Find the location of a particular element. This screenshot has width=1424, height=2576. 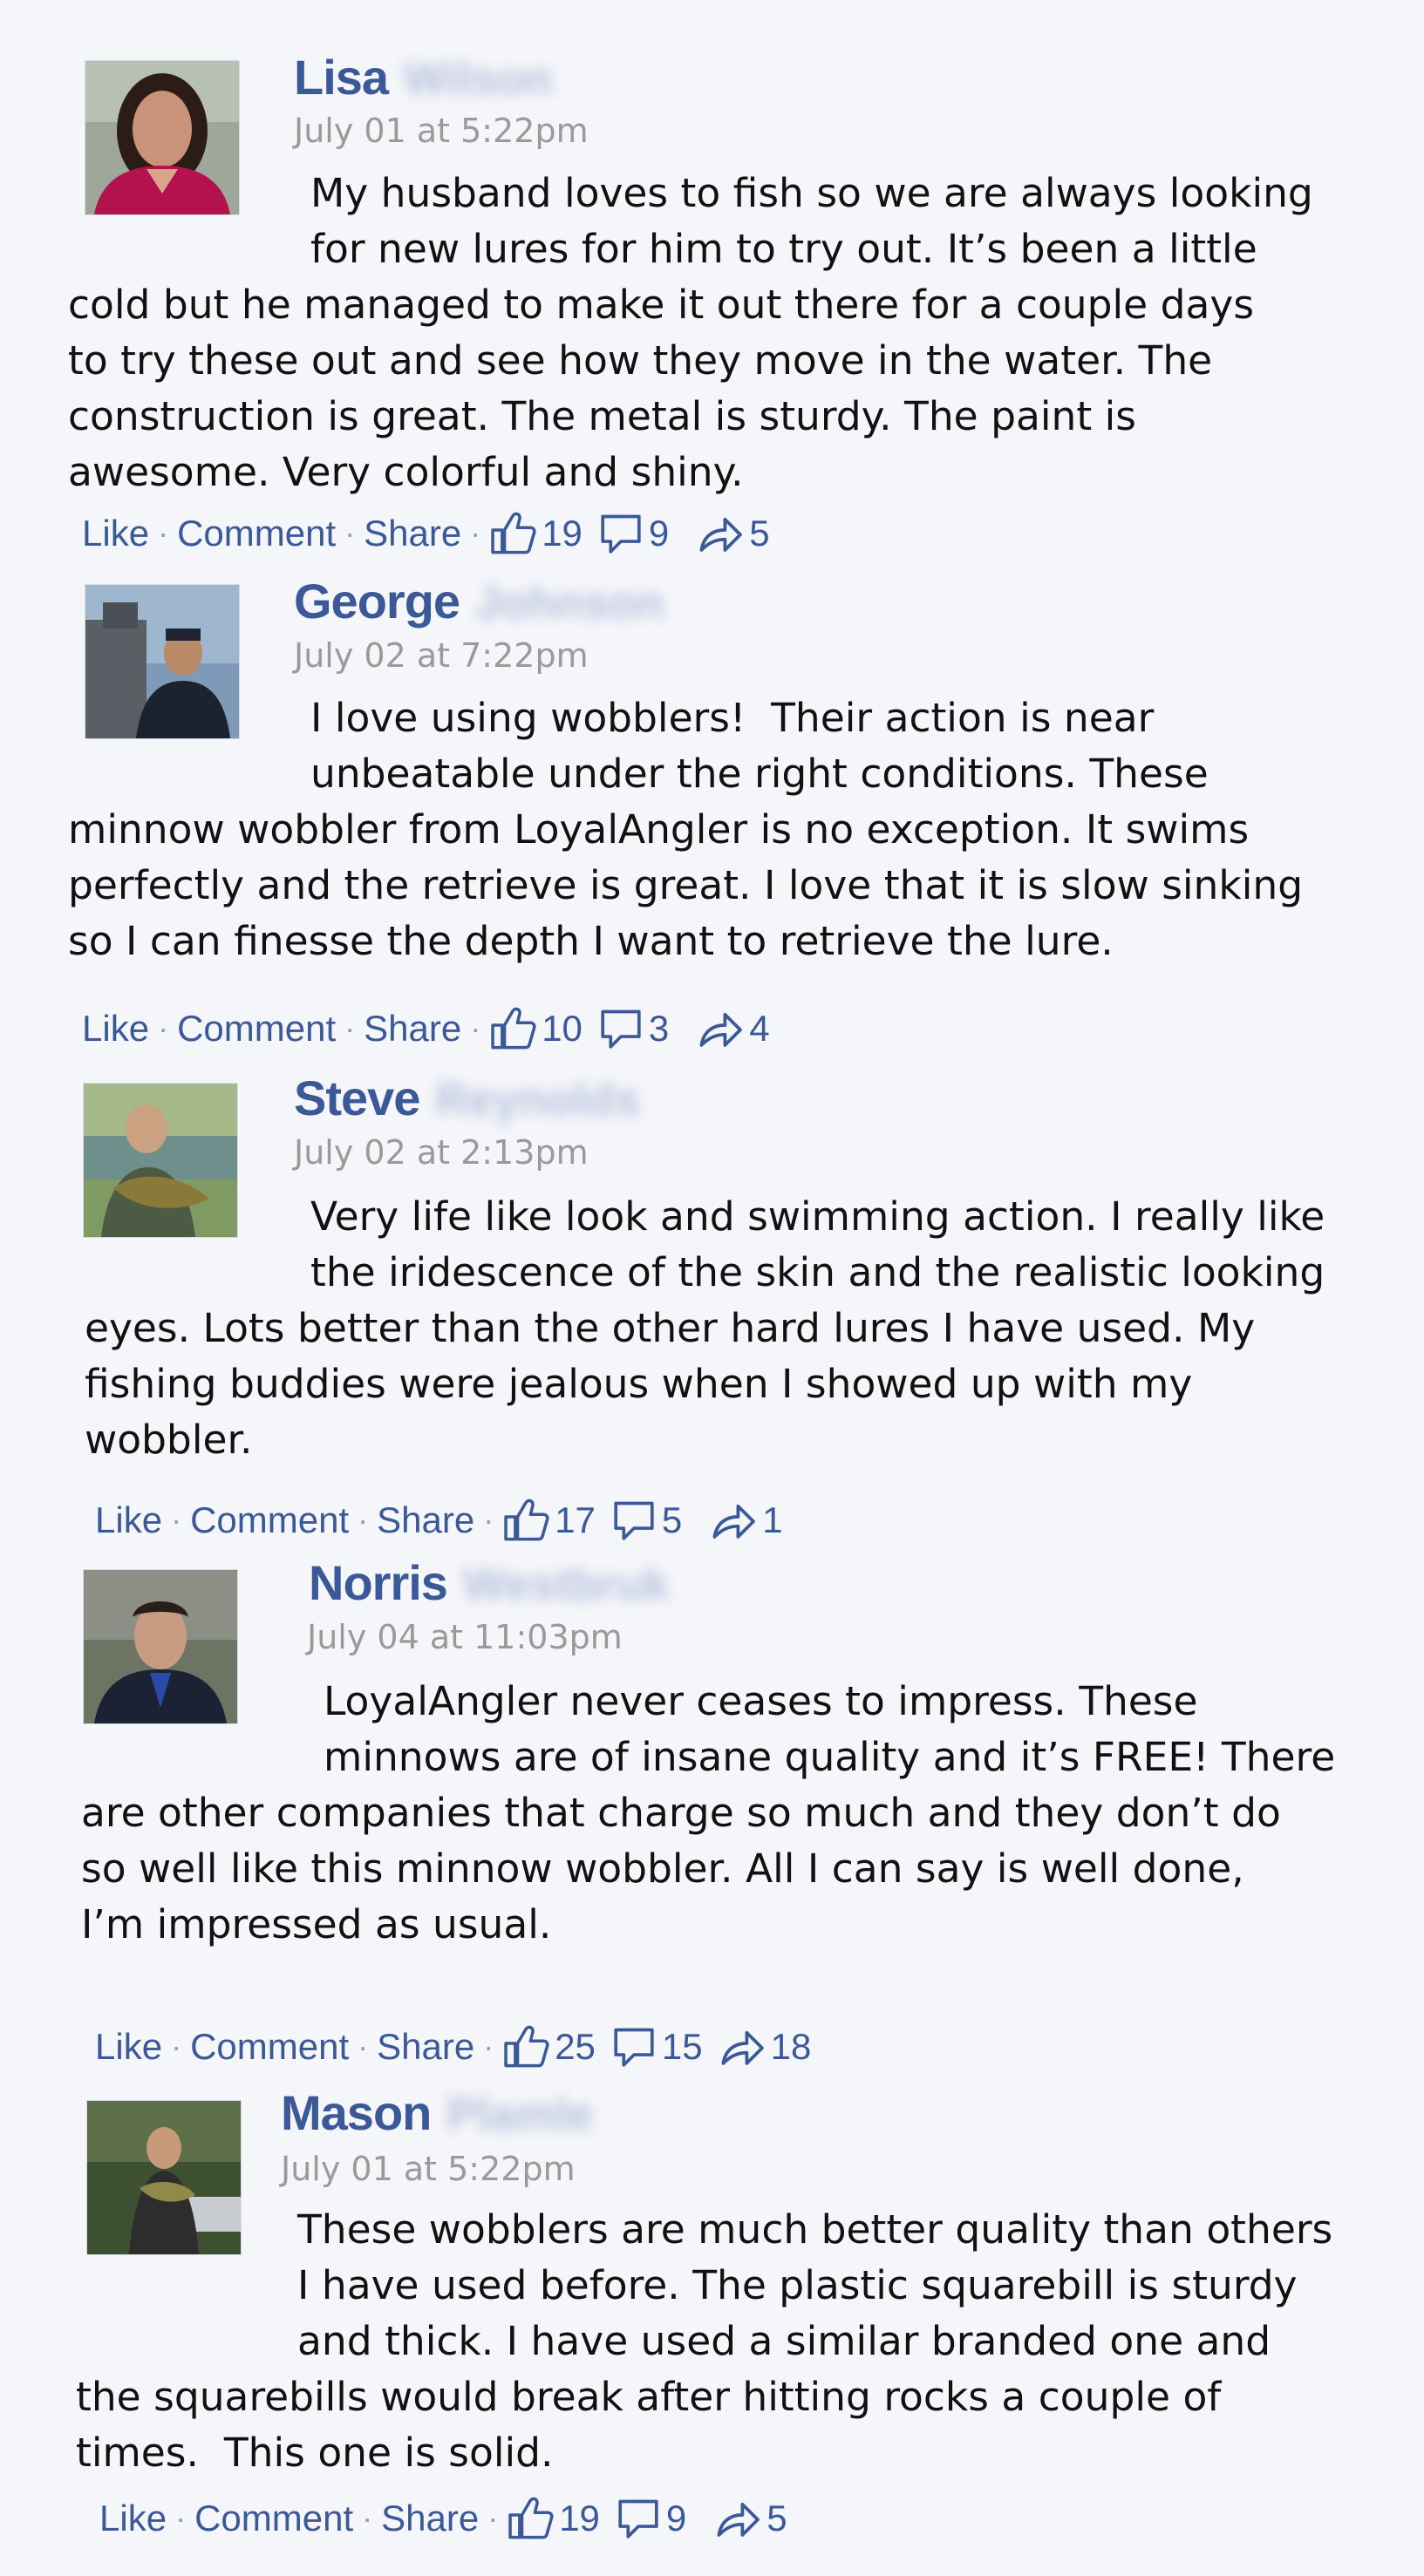

author-last-name-blurred: Westbruk is located at coordinates (566, 1585).